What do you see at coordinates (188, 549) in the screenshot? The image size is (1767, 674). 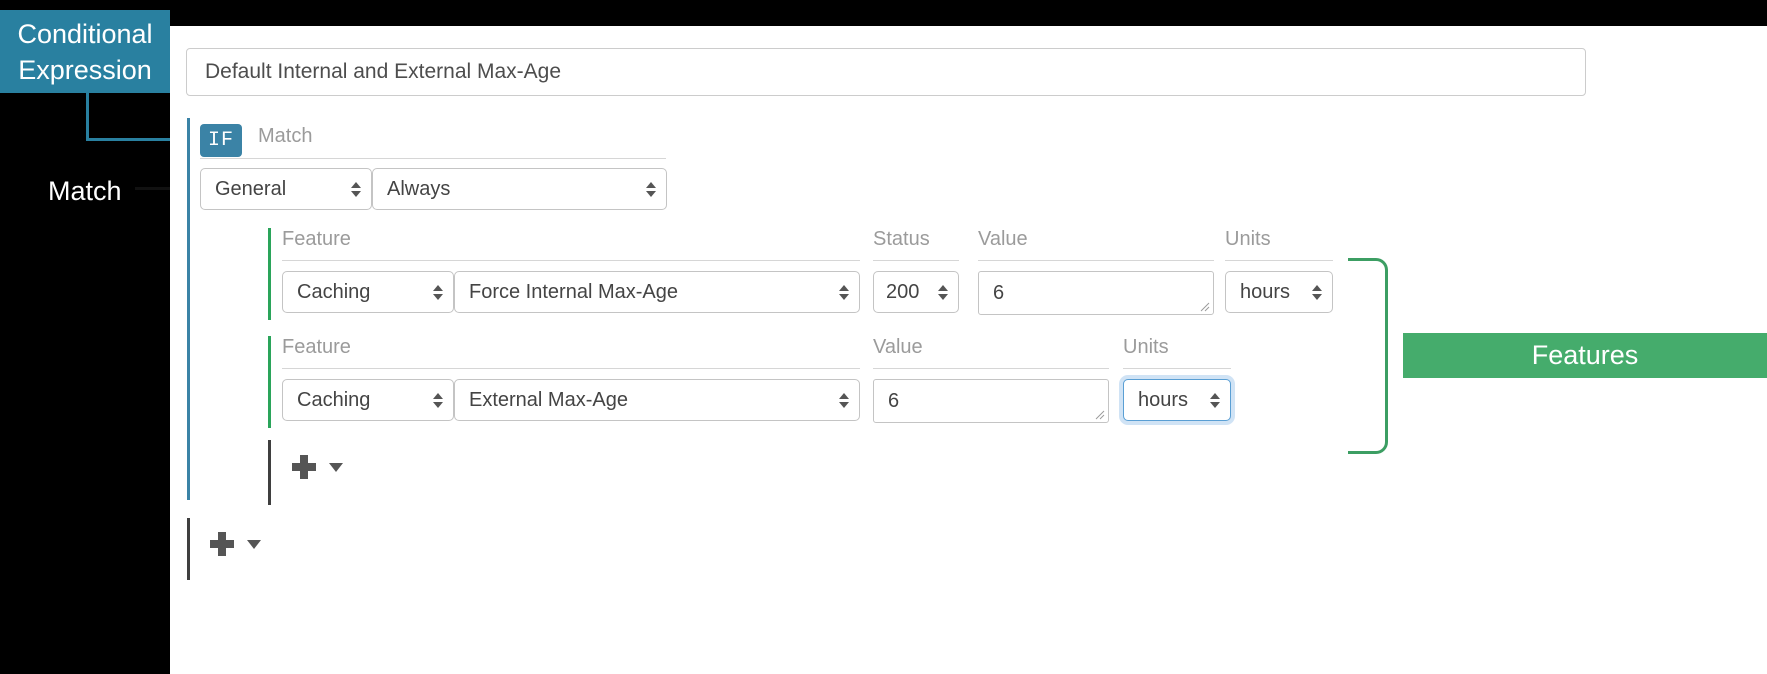 I see `add-rule-rail` at bounding box center [188, 549].